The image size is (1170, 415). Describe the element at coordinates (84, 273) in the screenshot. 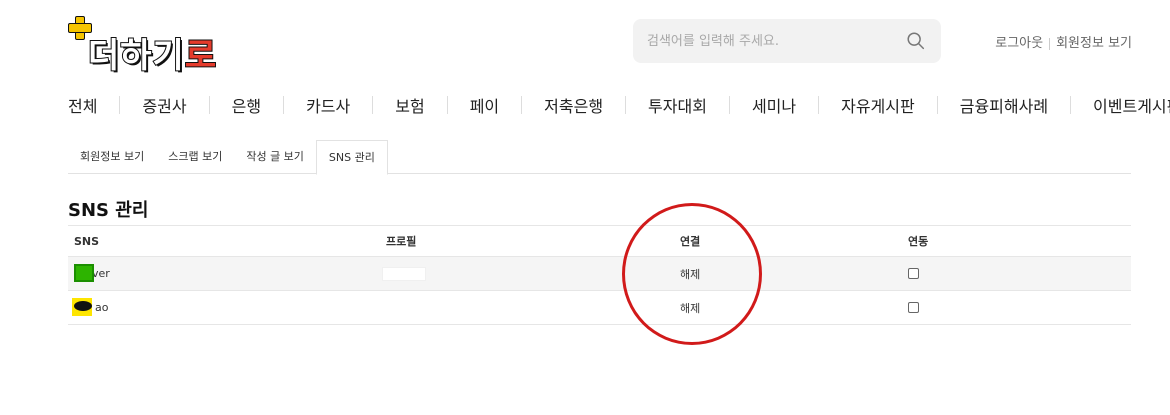

I see `naver-icon` at that location.